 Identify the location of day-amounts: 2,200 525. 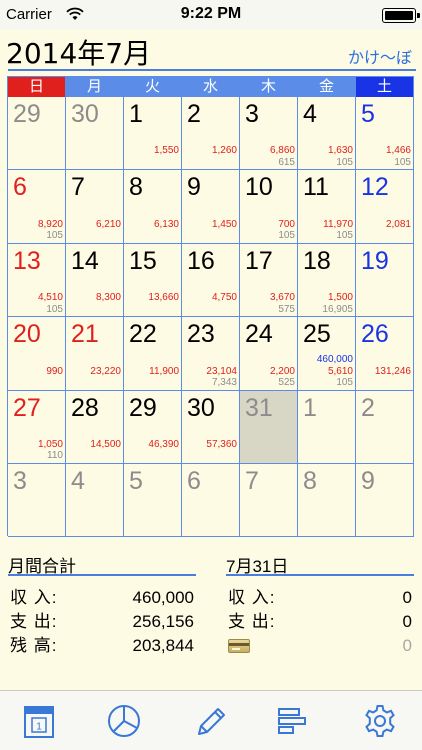
(282, 377).